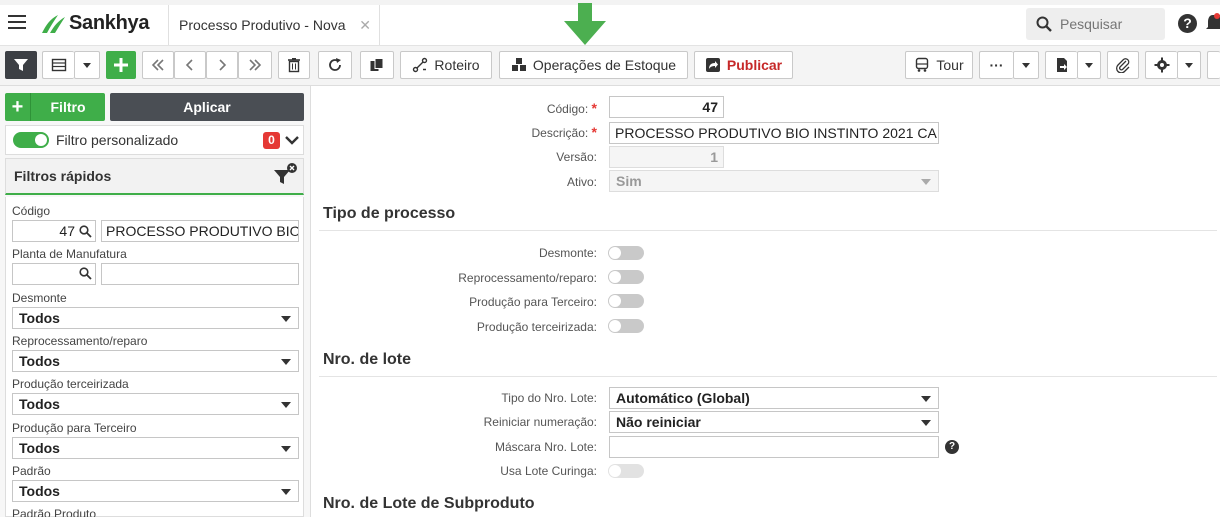 The width and height of the screenshot is (1220, 517). I want to click on versao-label: Versão:, so click(576, 157).